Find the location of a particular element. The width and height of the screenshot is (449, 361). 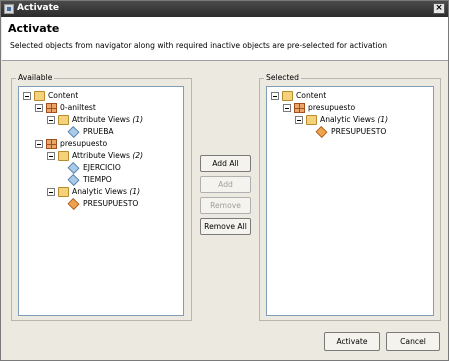

close-icon: × is located at coordinates (439, 8).